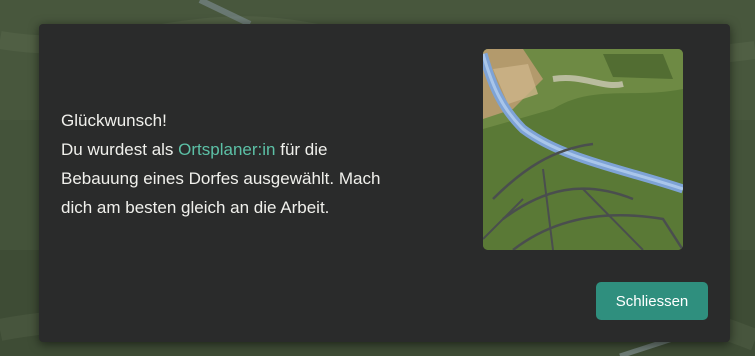  Describe the element at coordinates (195, 207) in the screenshot. I see `dialog-message-line-3: dich am besten gleich an die Arbeit.` at that location.